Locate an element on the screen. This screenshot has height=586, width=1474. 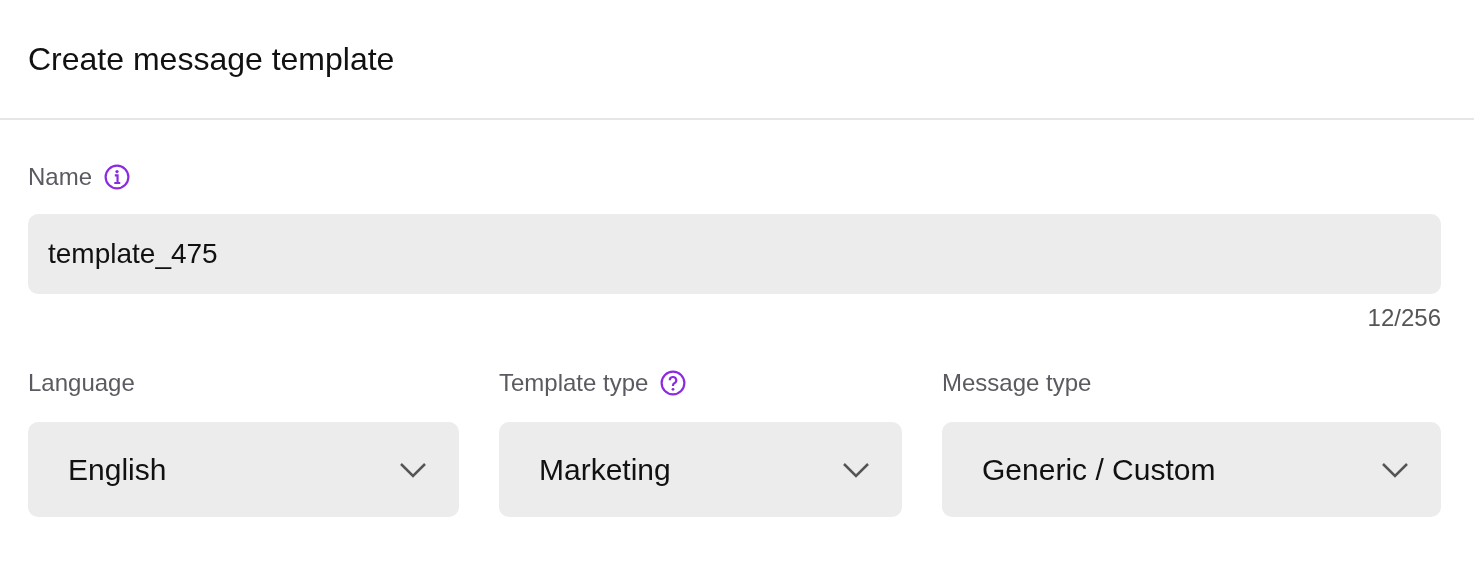
dialog-title: Create message template is located at coordinates (211, 59).